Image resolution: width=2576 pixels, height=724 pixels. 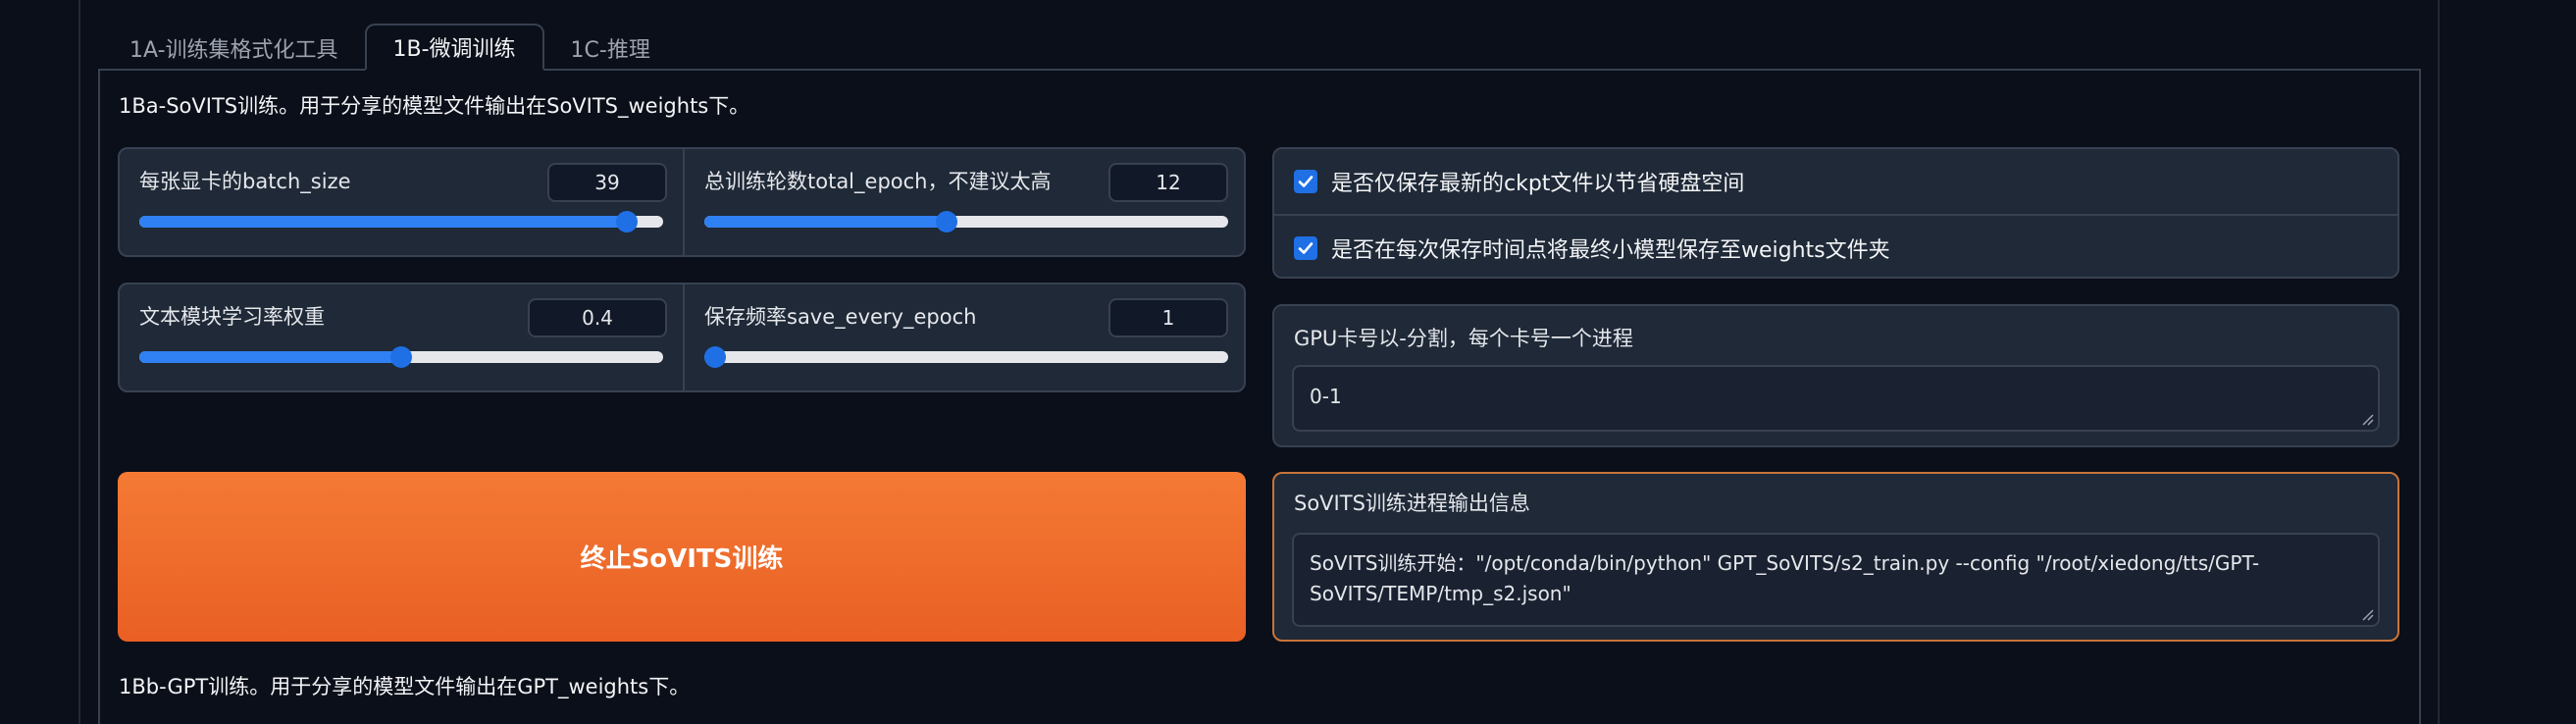 What do you see at coordinates (840, 317) in the screenshot?
I see `save-every-epoch-label: 保存频率save_every_epoch` at bounding box center [840, 317].